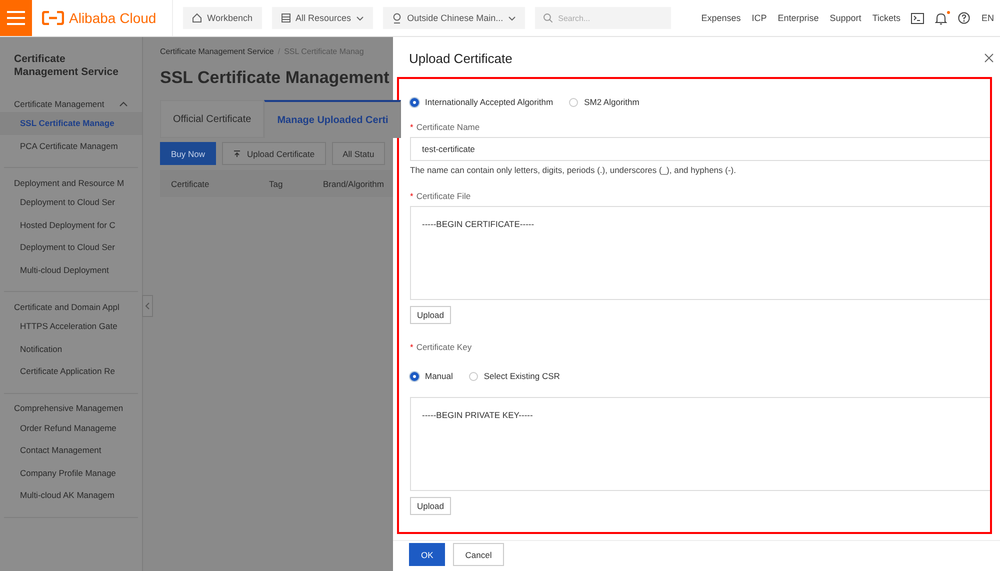 This screenshot has width=1000, height=571. Describe the element at coordinates (71, 123) in the screenshot. I see `sidebar-item: SSL Certificate Manage` at that location.